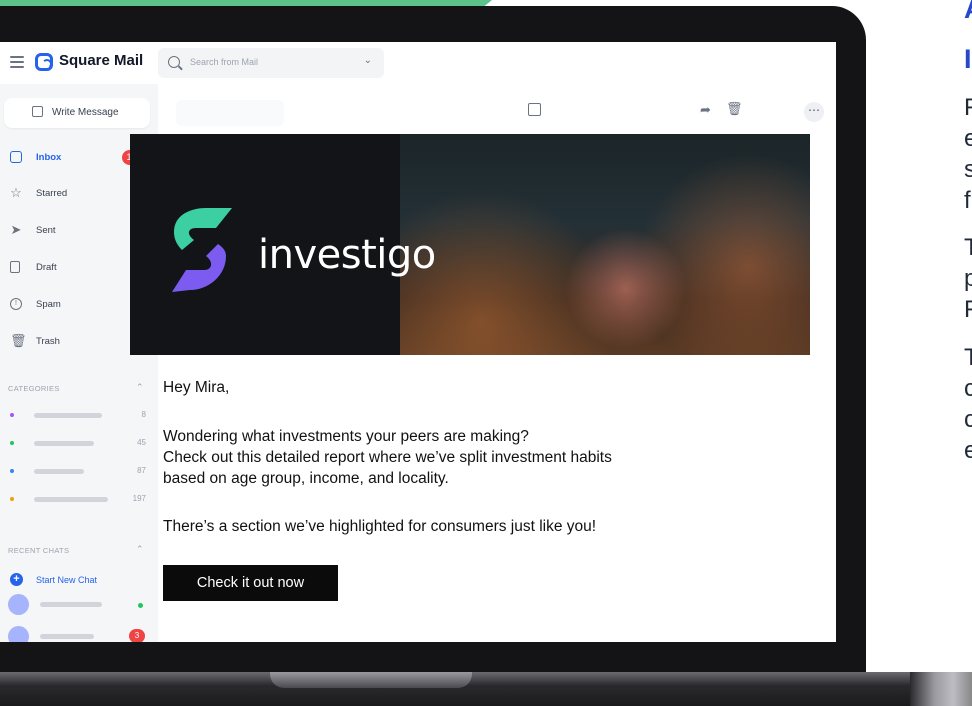 This screenshot has height=706, width=972. Describe the element at coordinates (141, 442) in the screenshot. I see `category-count: 45` at that location.